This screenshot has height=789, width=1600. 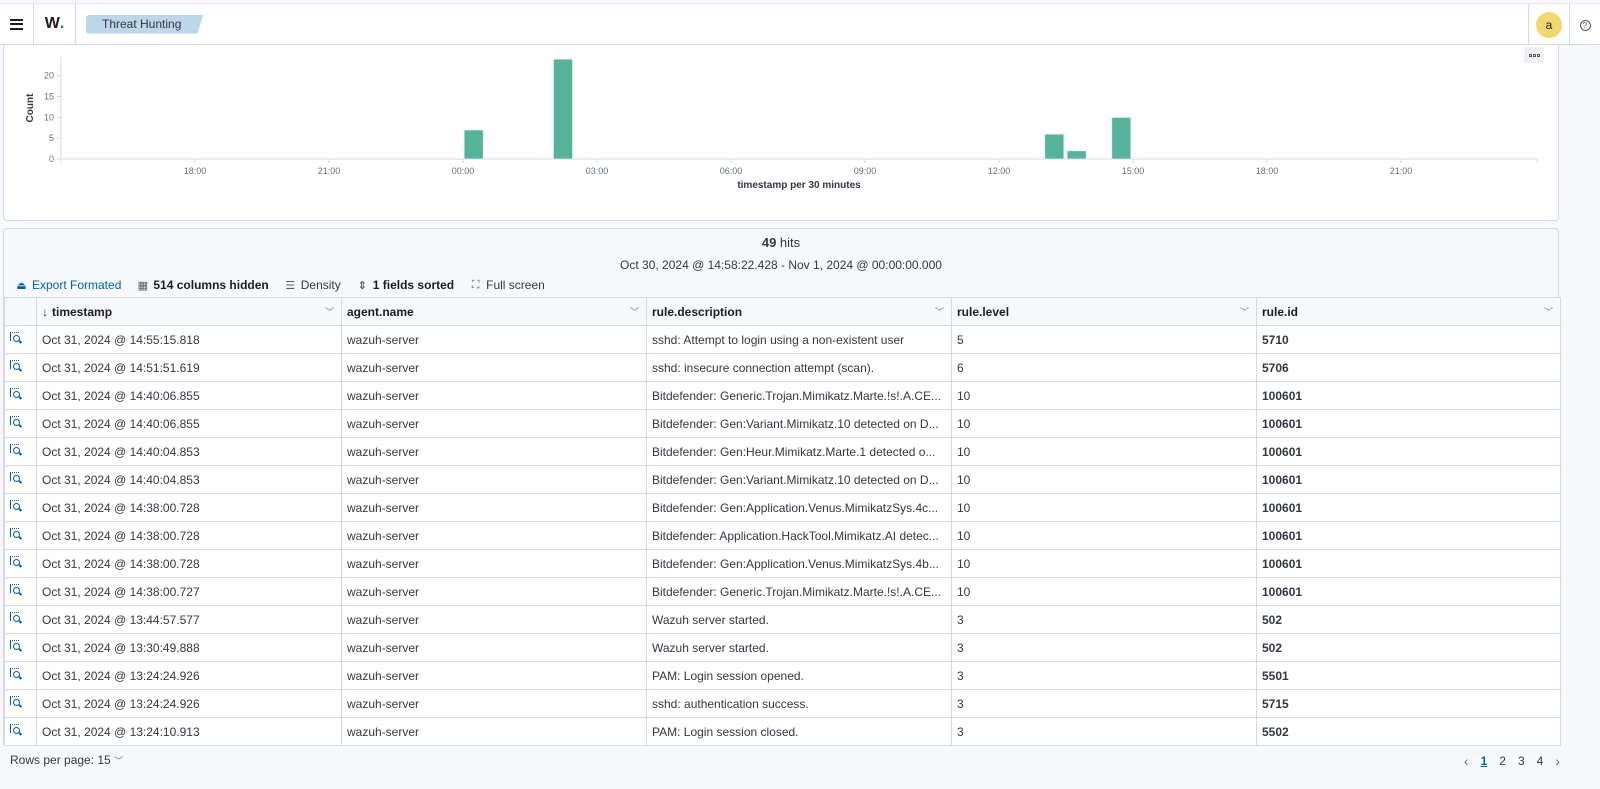 I want to click on avatar: a, so click(x=1549, y=25).